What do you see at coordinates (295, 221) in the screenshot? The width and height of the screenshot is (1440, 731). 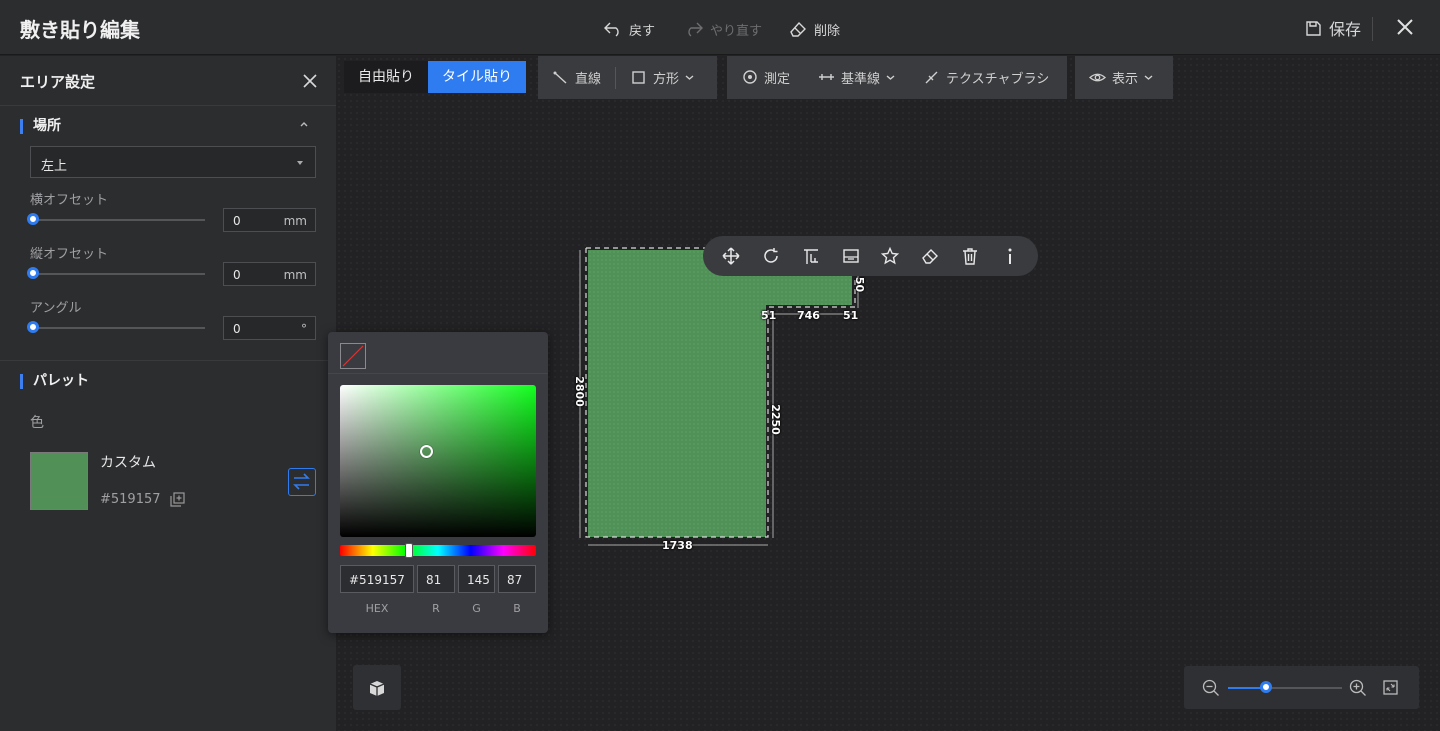 I see `h-offset-unit: mm` at bounding box center [295, 221].